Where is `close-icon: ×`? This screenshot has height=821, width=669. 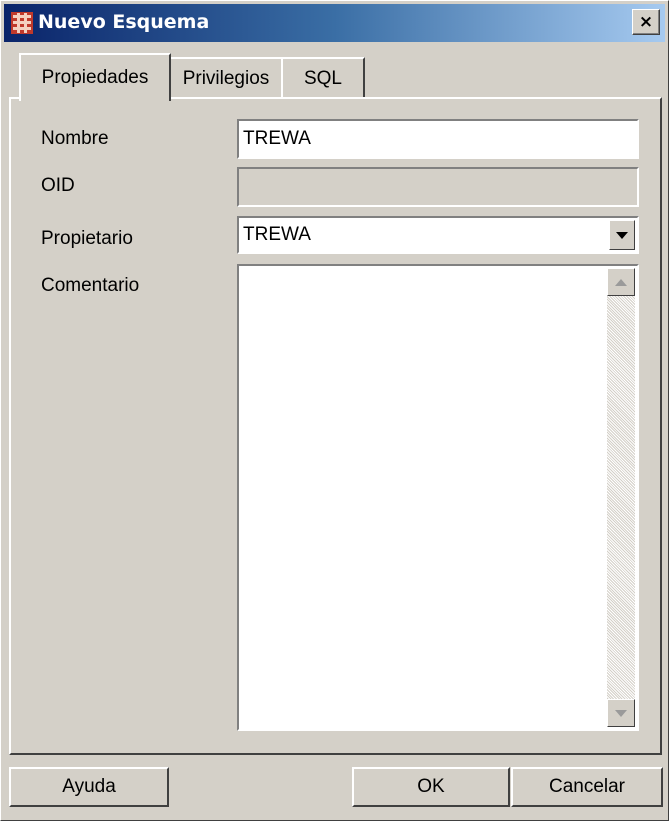 close-icon: × is located at coordinates (646, 22).